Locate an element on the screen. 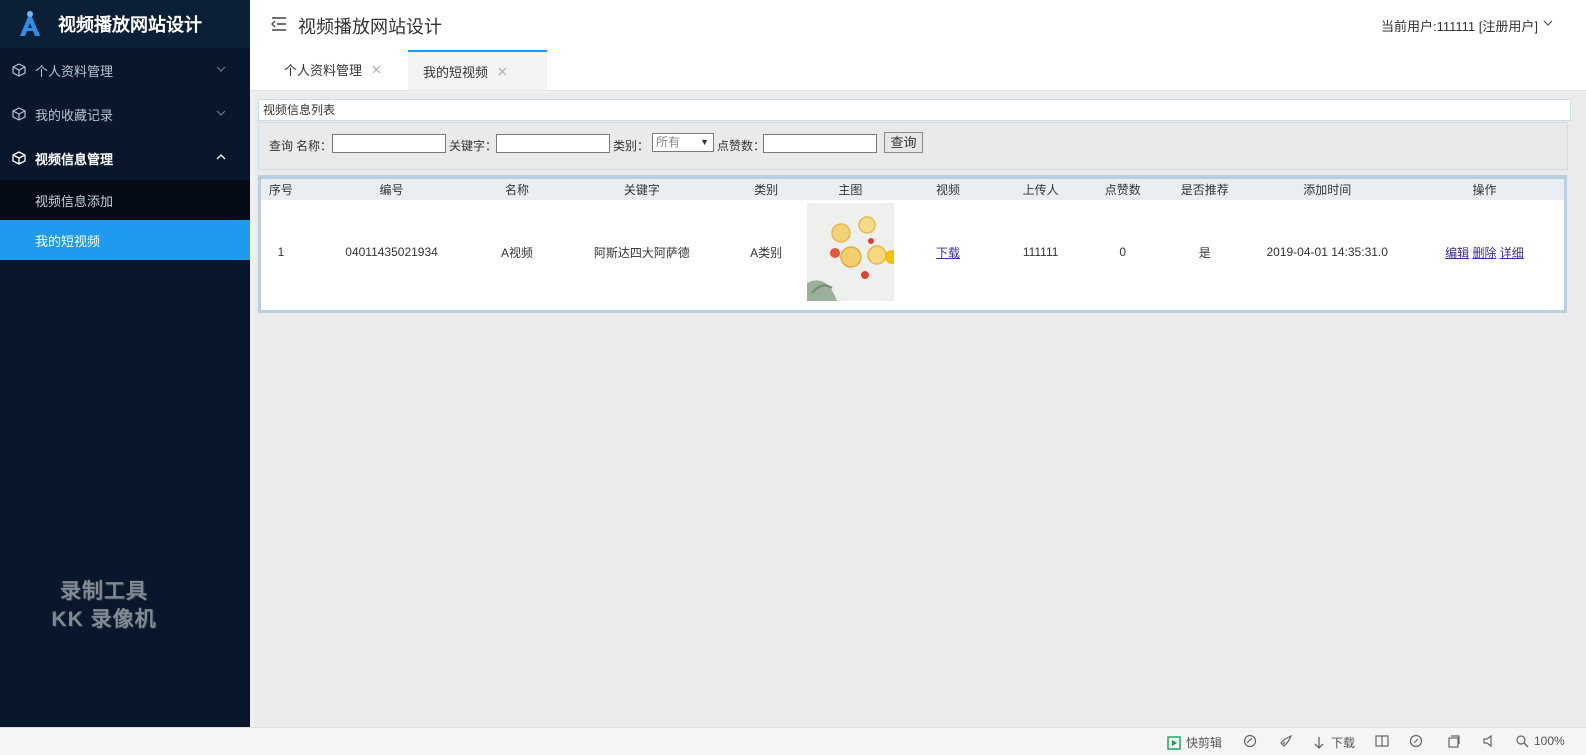  likes-input is located at coordinates (820, 143).